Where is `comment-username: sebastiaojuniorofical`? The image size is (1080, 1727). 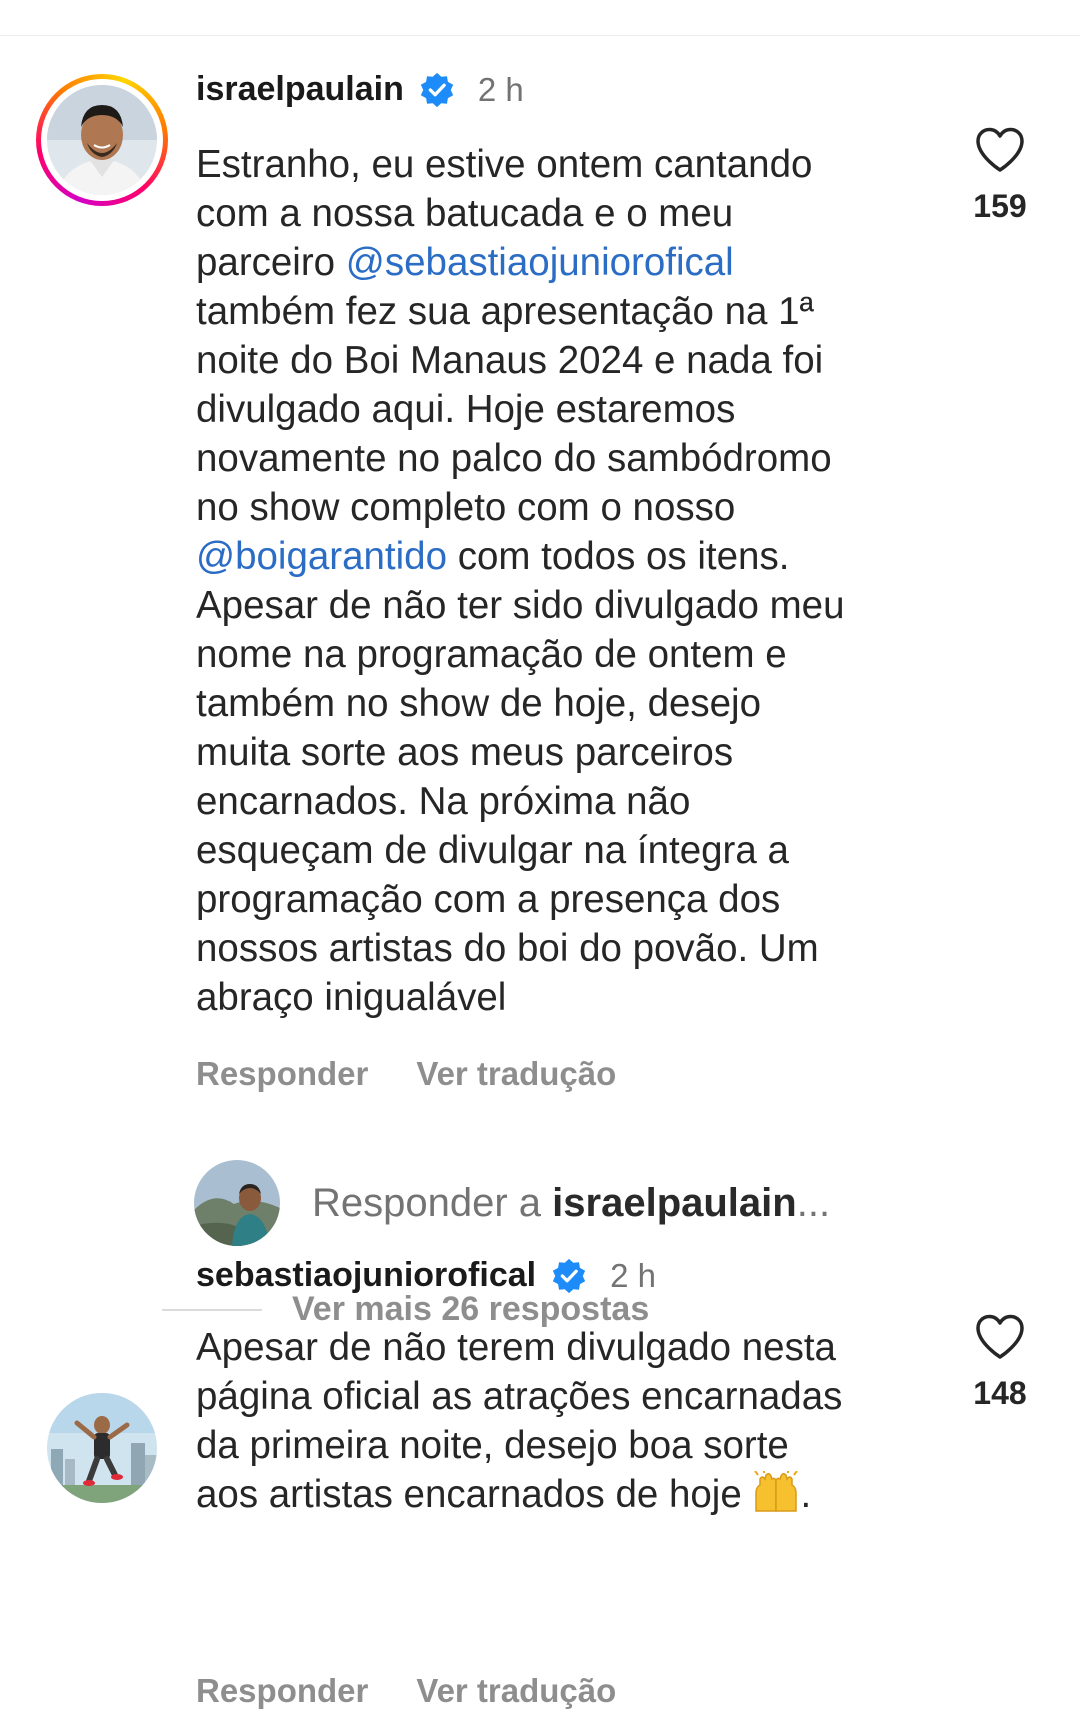
comment-username: sebastiaojuniorofical is located at coordinates (366, 1275).